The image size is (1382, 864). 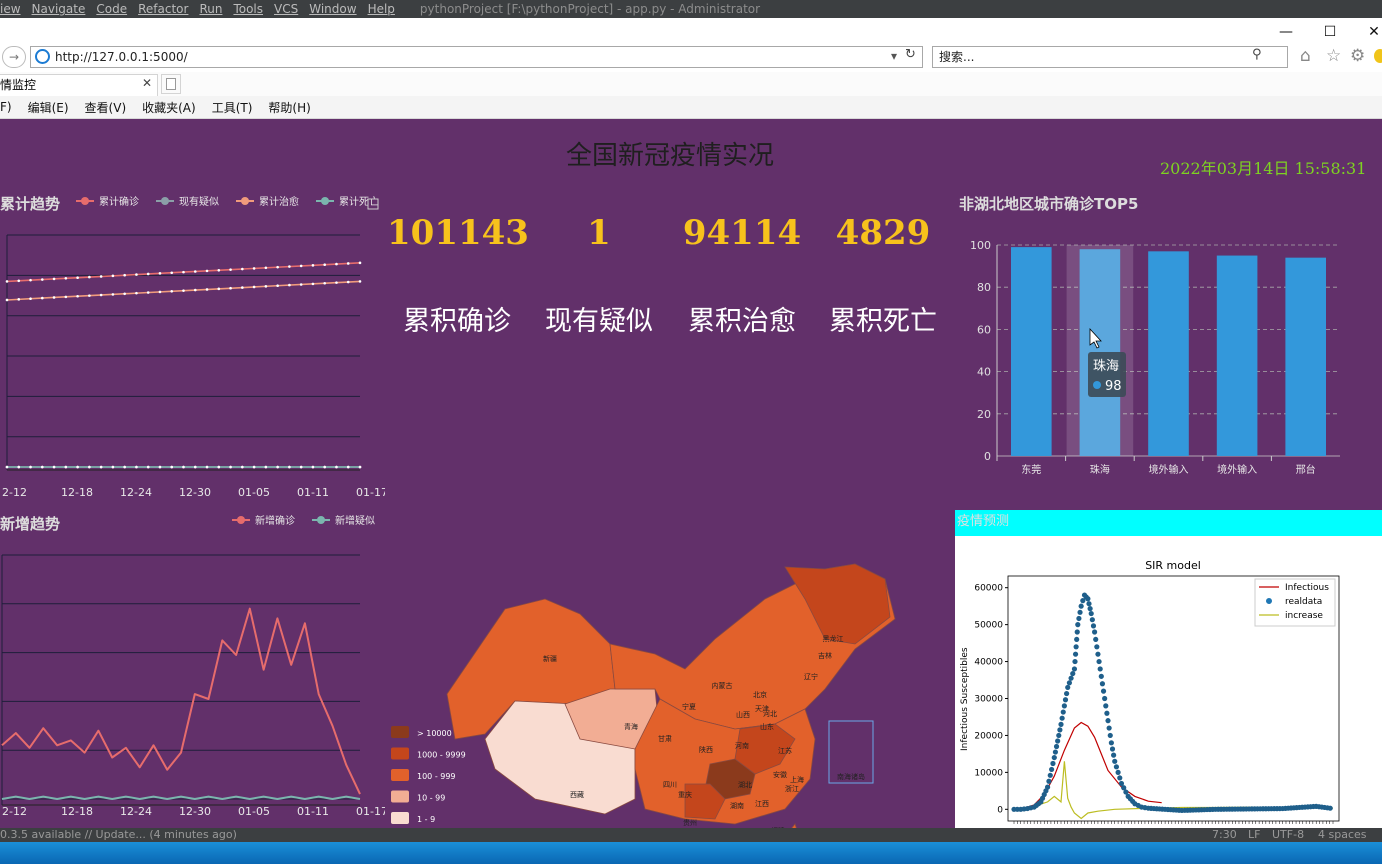 I want to click on tab-close-icon: ✕, so click(x=147, y=83).